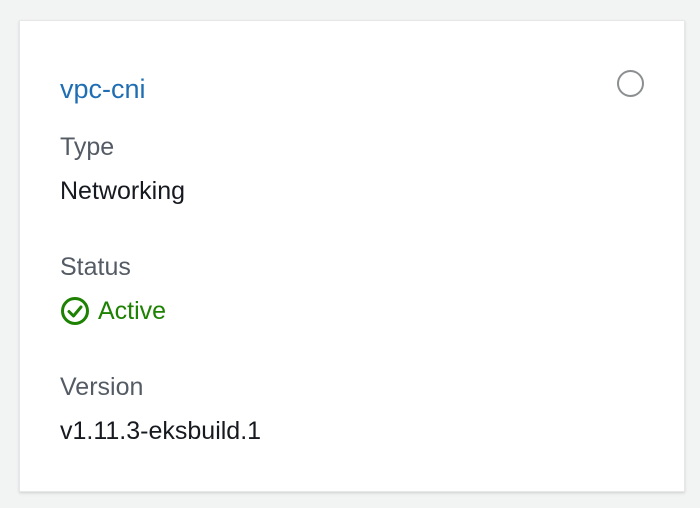  I want to click on status-indicator: Active, so click(113, 311).